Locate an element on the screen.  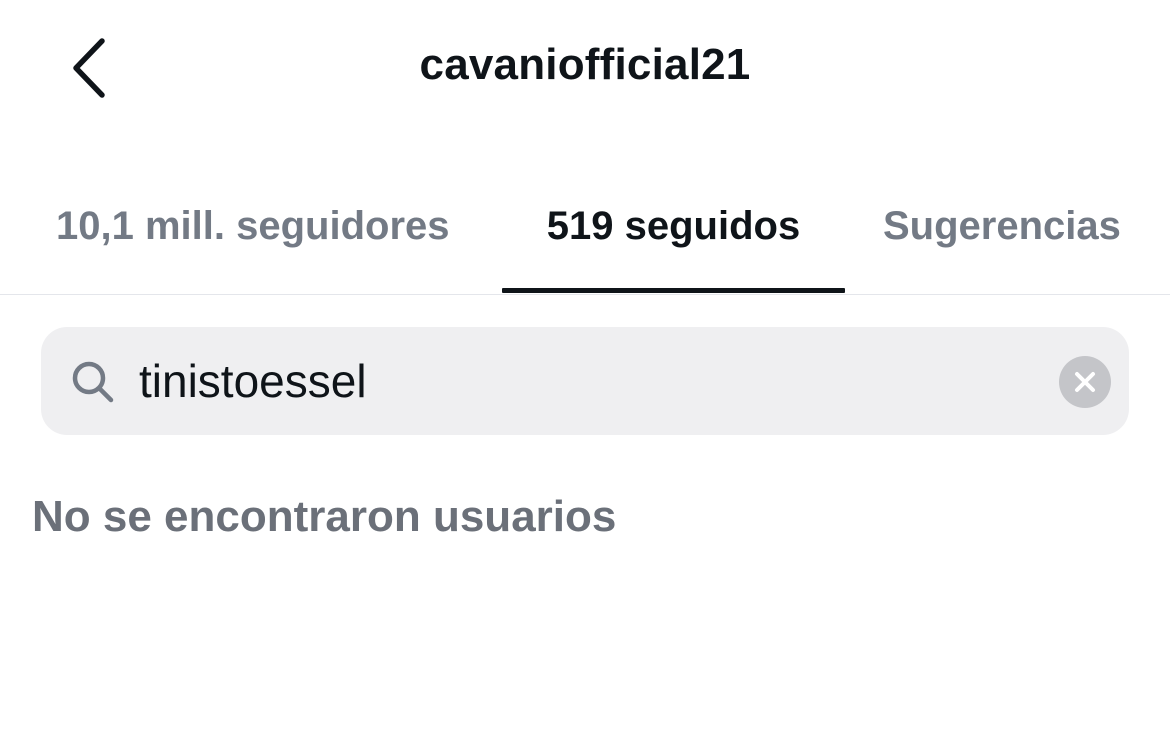
tab-following: 519 seguidos is located at coordinates (673, 248).